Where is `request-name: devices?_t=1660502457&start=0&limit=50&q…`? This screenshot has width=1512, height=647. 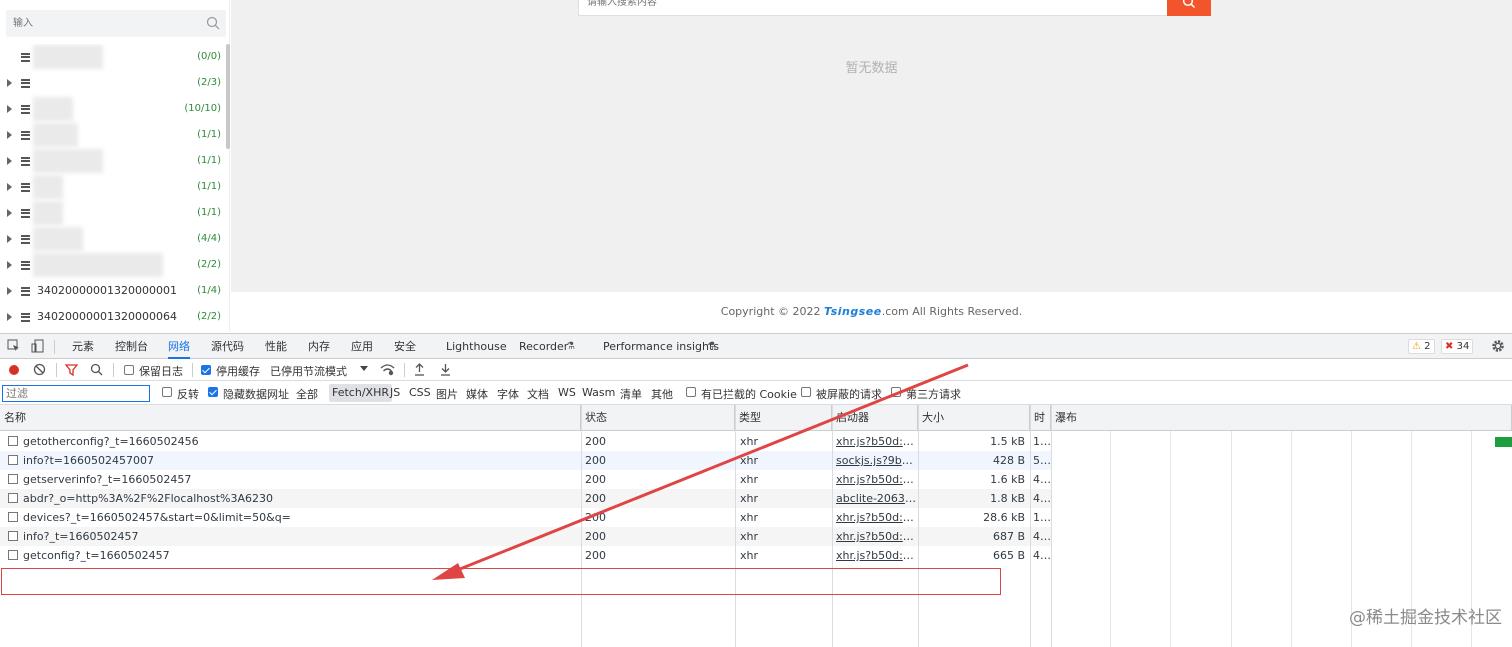
request-name: devices?_t=1660502457&start=0&limit=50&q… is located at coordinates (300, 517).